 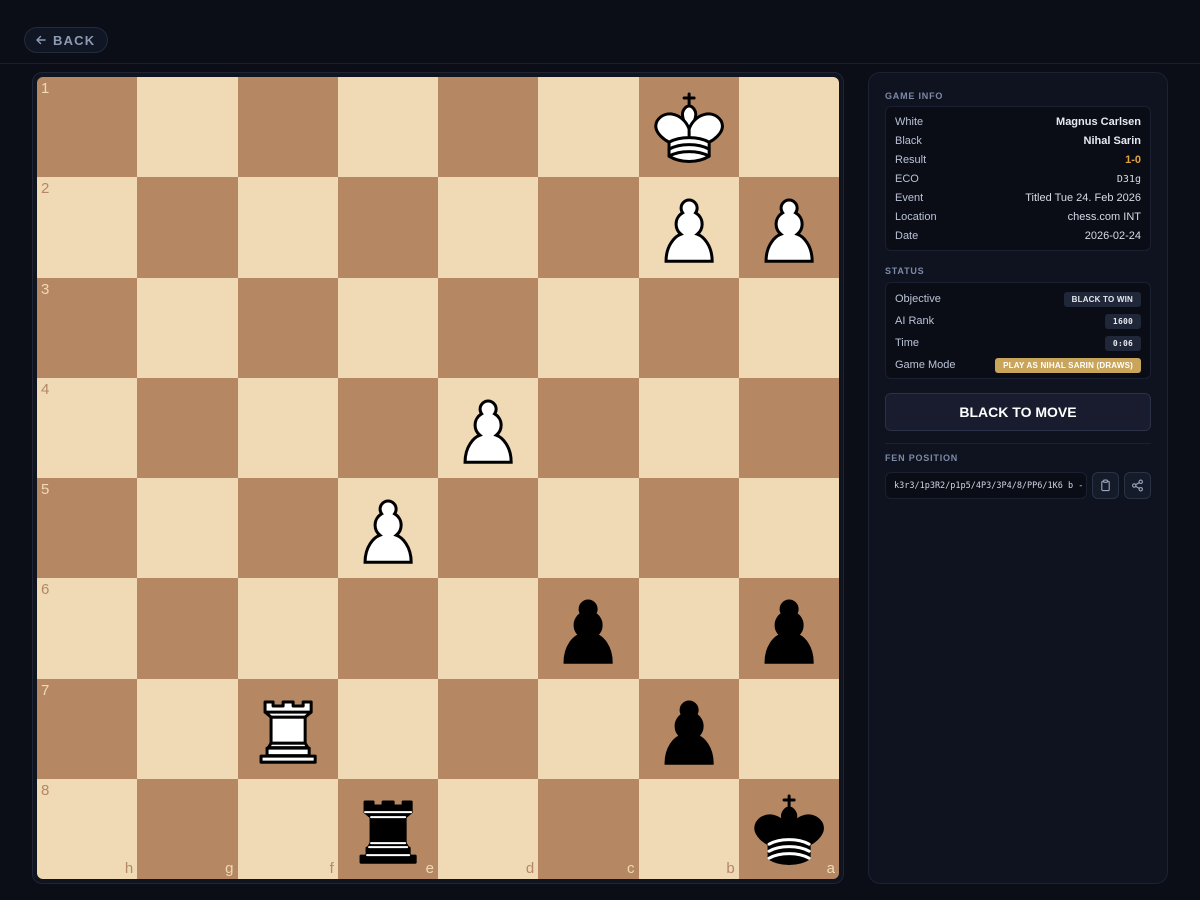 I want to click on square-e8: e, so click(x=387, y=828).